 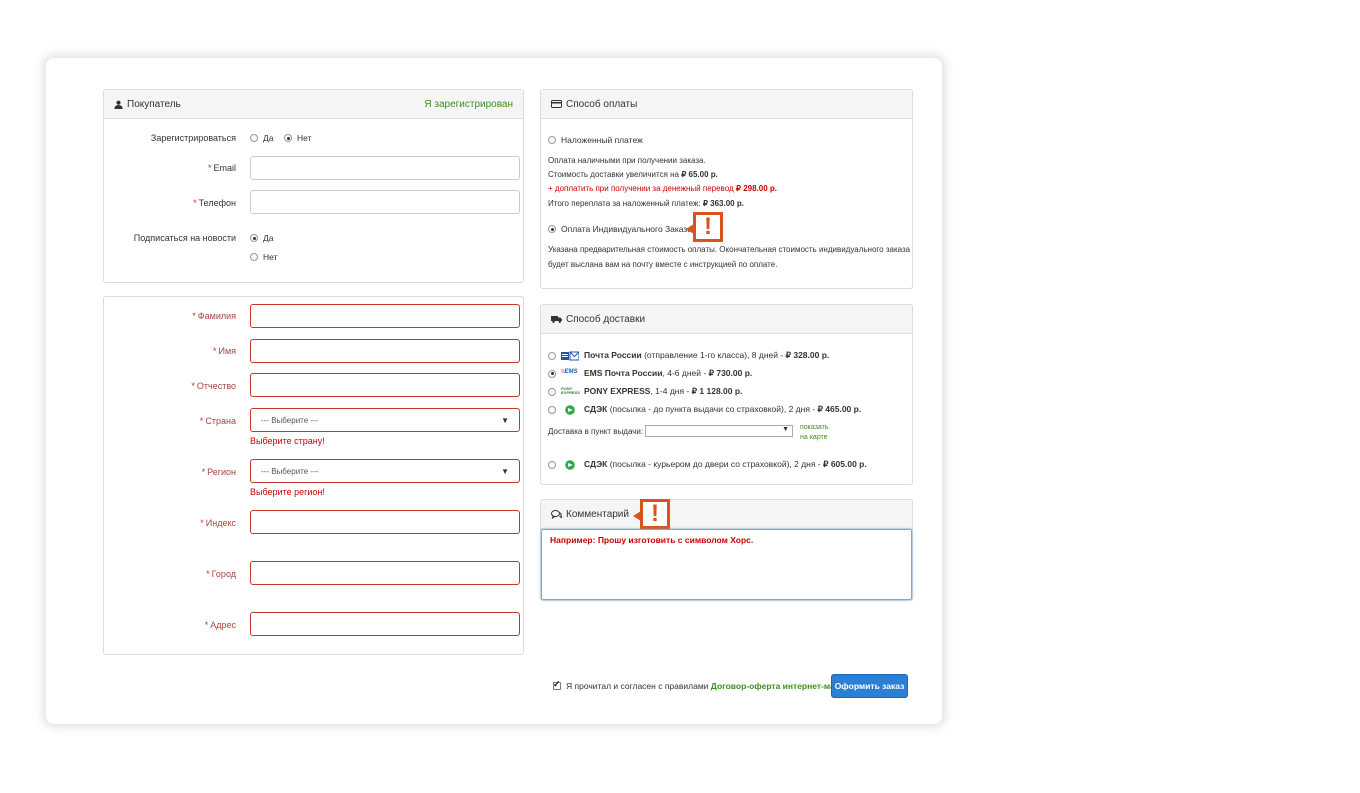 I want to click on comment-title: Комментарий, so click(x=597, y=514).